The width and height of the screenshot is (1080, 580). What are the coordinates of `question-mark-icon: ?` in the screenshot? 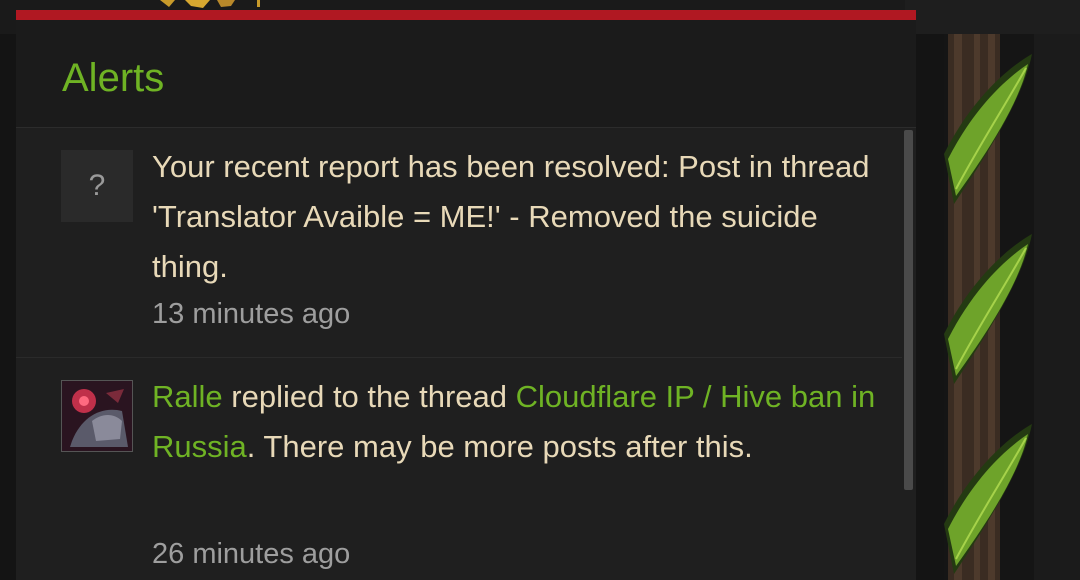 It's located at (97, 186).